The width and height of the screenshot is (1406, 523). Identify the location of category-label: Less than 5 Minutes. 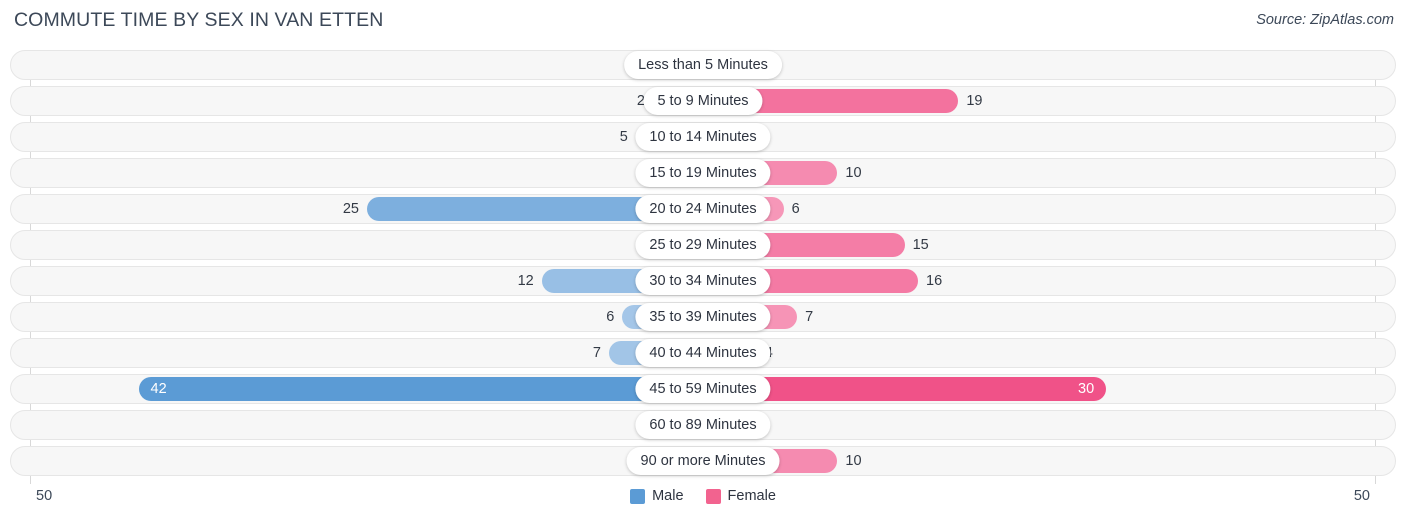
(703, 65).